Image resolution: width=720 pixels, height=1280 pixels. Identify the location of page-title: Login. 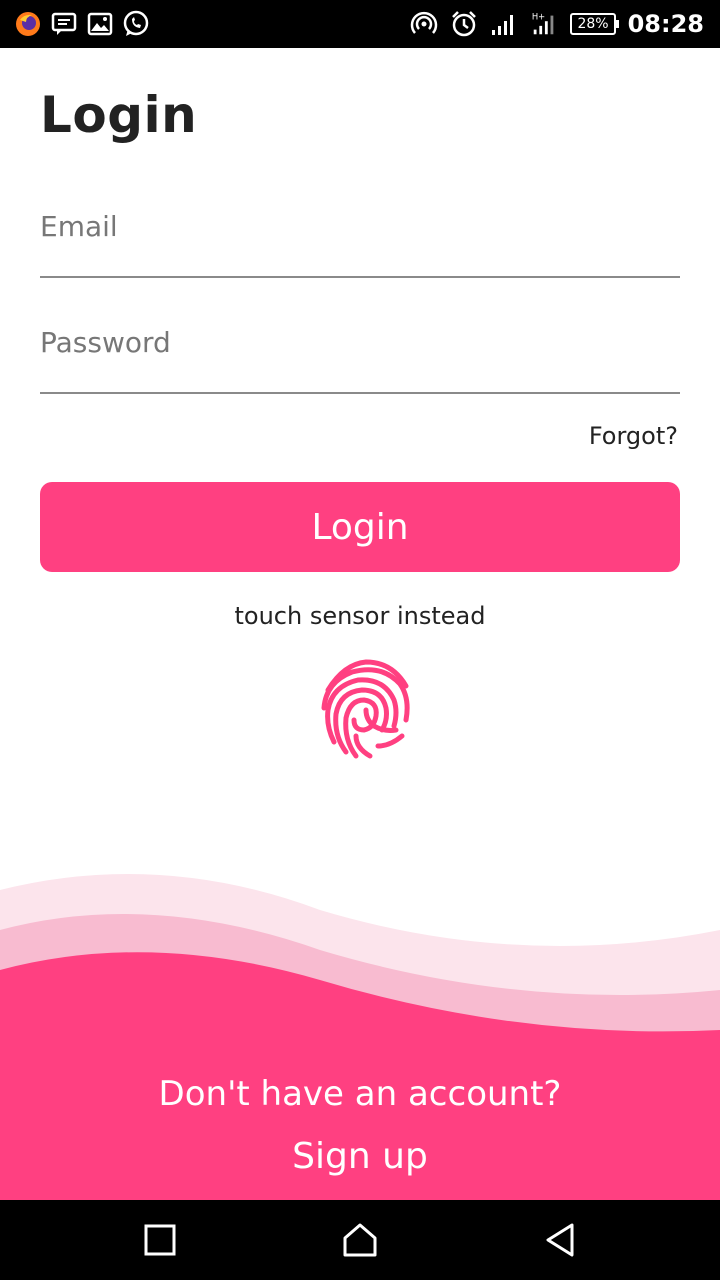
(119, 115).